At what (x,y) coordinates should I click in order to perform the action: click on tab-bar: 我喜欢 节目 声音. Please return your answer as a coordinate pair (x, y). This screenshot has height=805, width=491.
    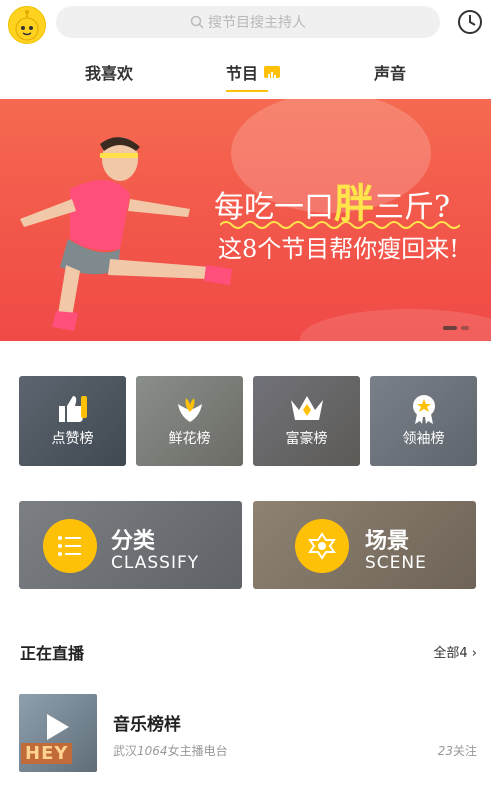
    Looking at the image, I should click on (245, 73).